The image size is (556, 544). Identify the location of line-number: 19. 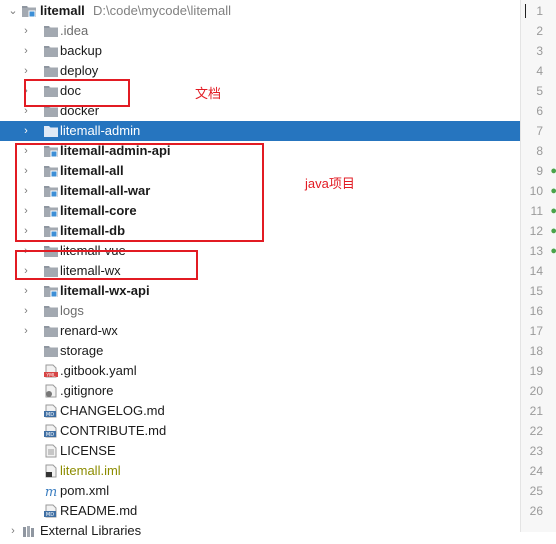
(536, 371).